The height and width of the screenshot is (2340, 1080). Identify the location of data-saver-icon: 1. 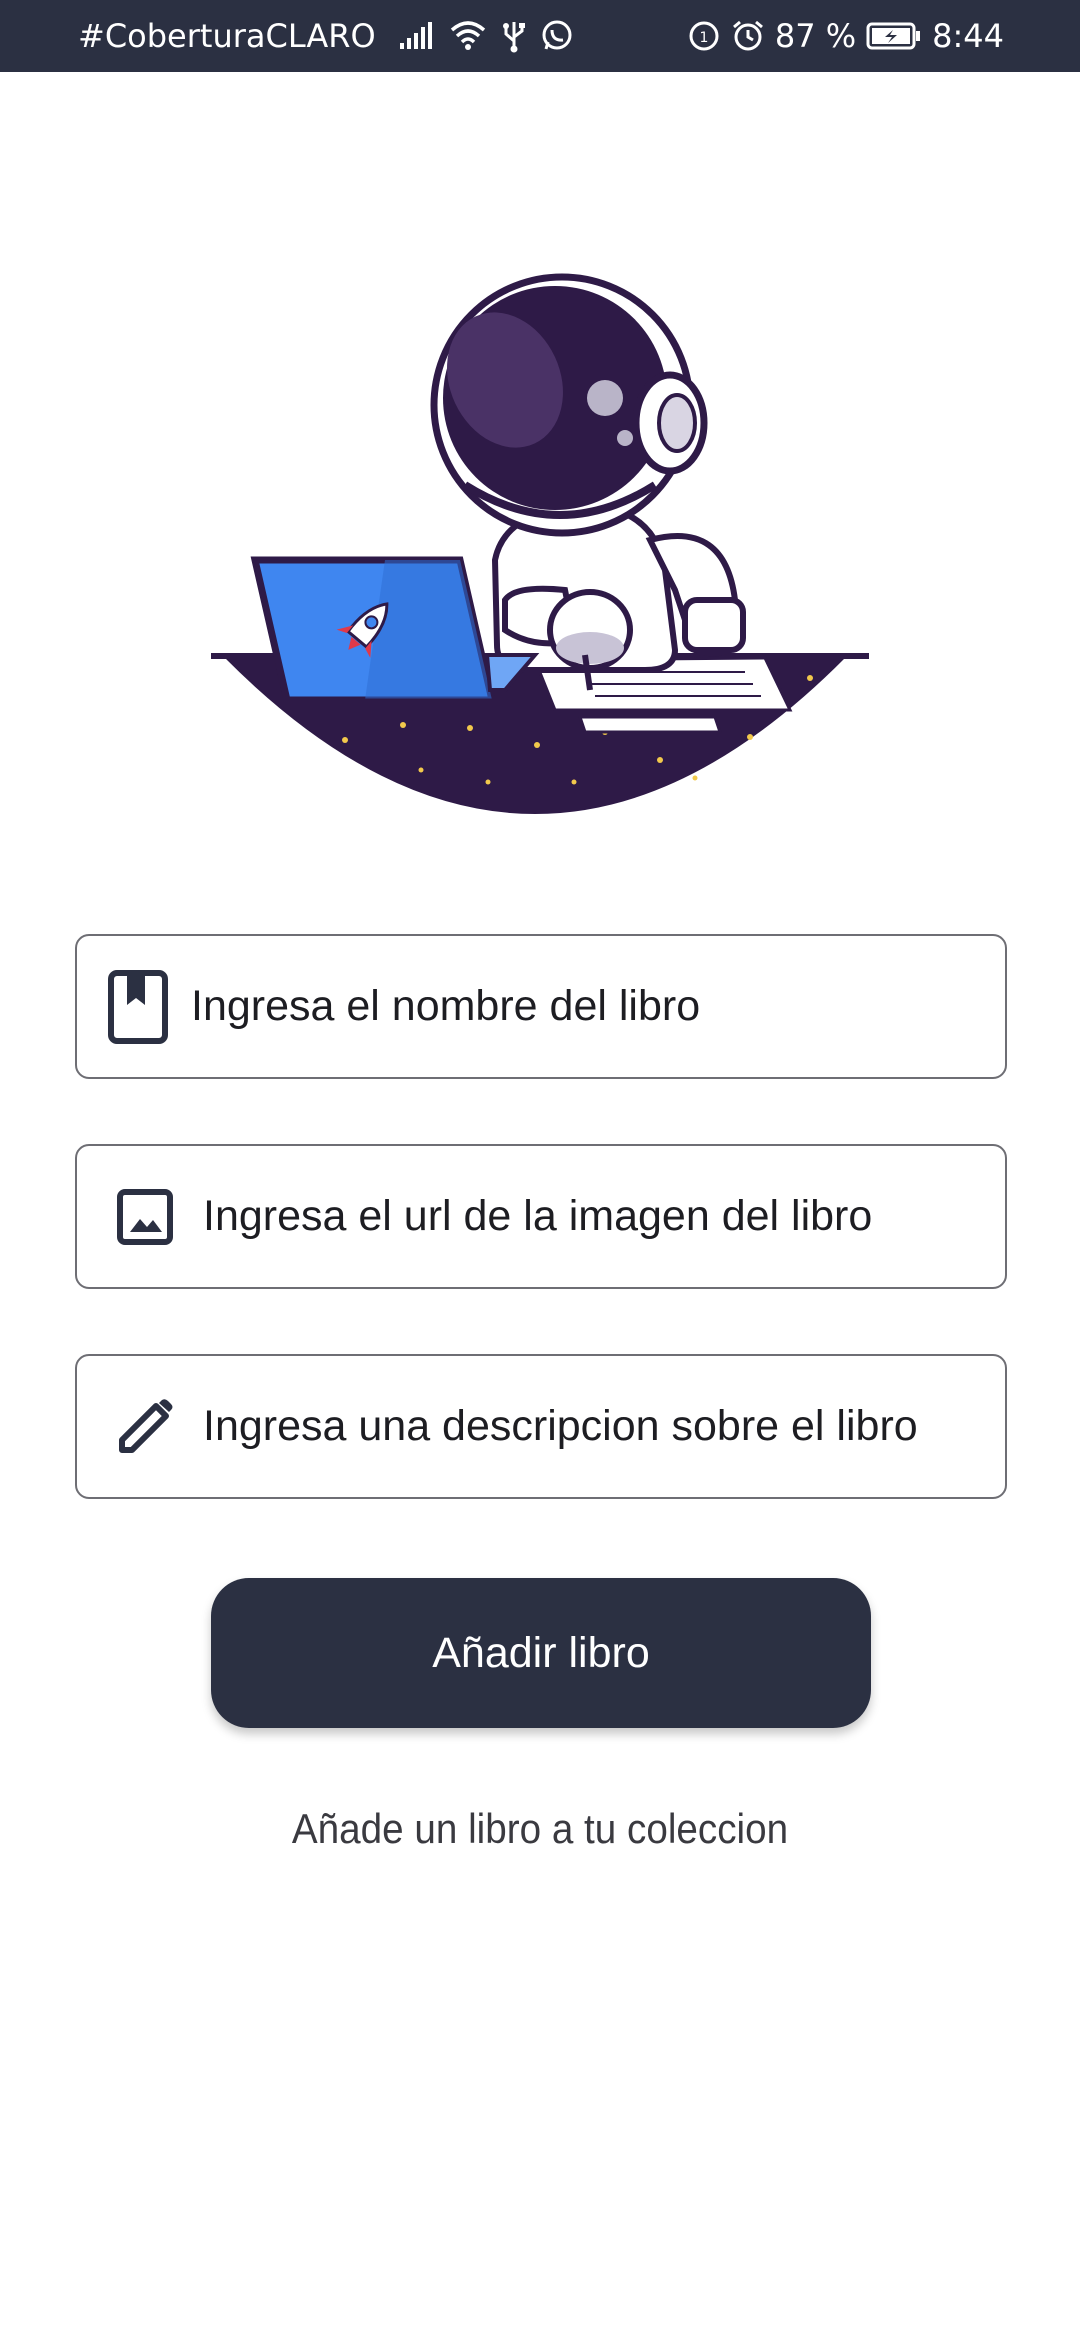
(704, 36).